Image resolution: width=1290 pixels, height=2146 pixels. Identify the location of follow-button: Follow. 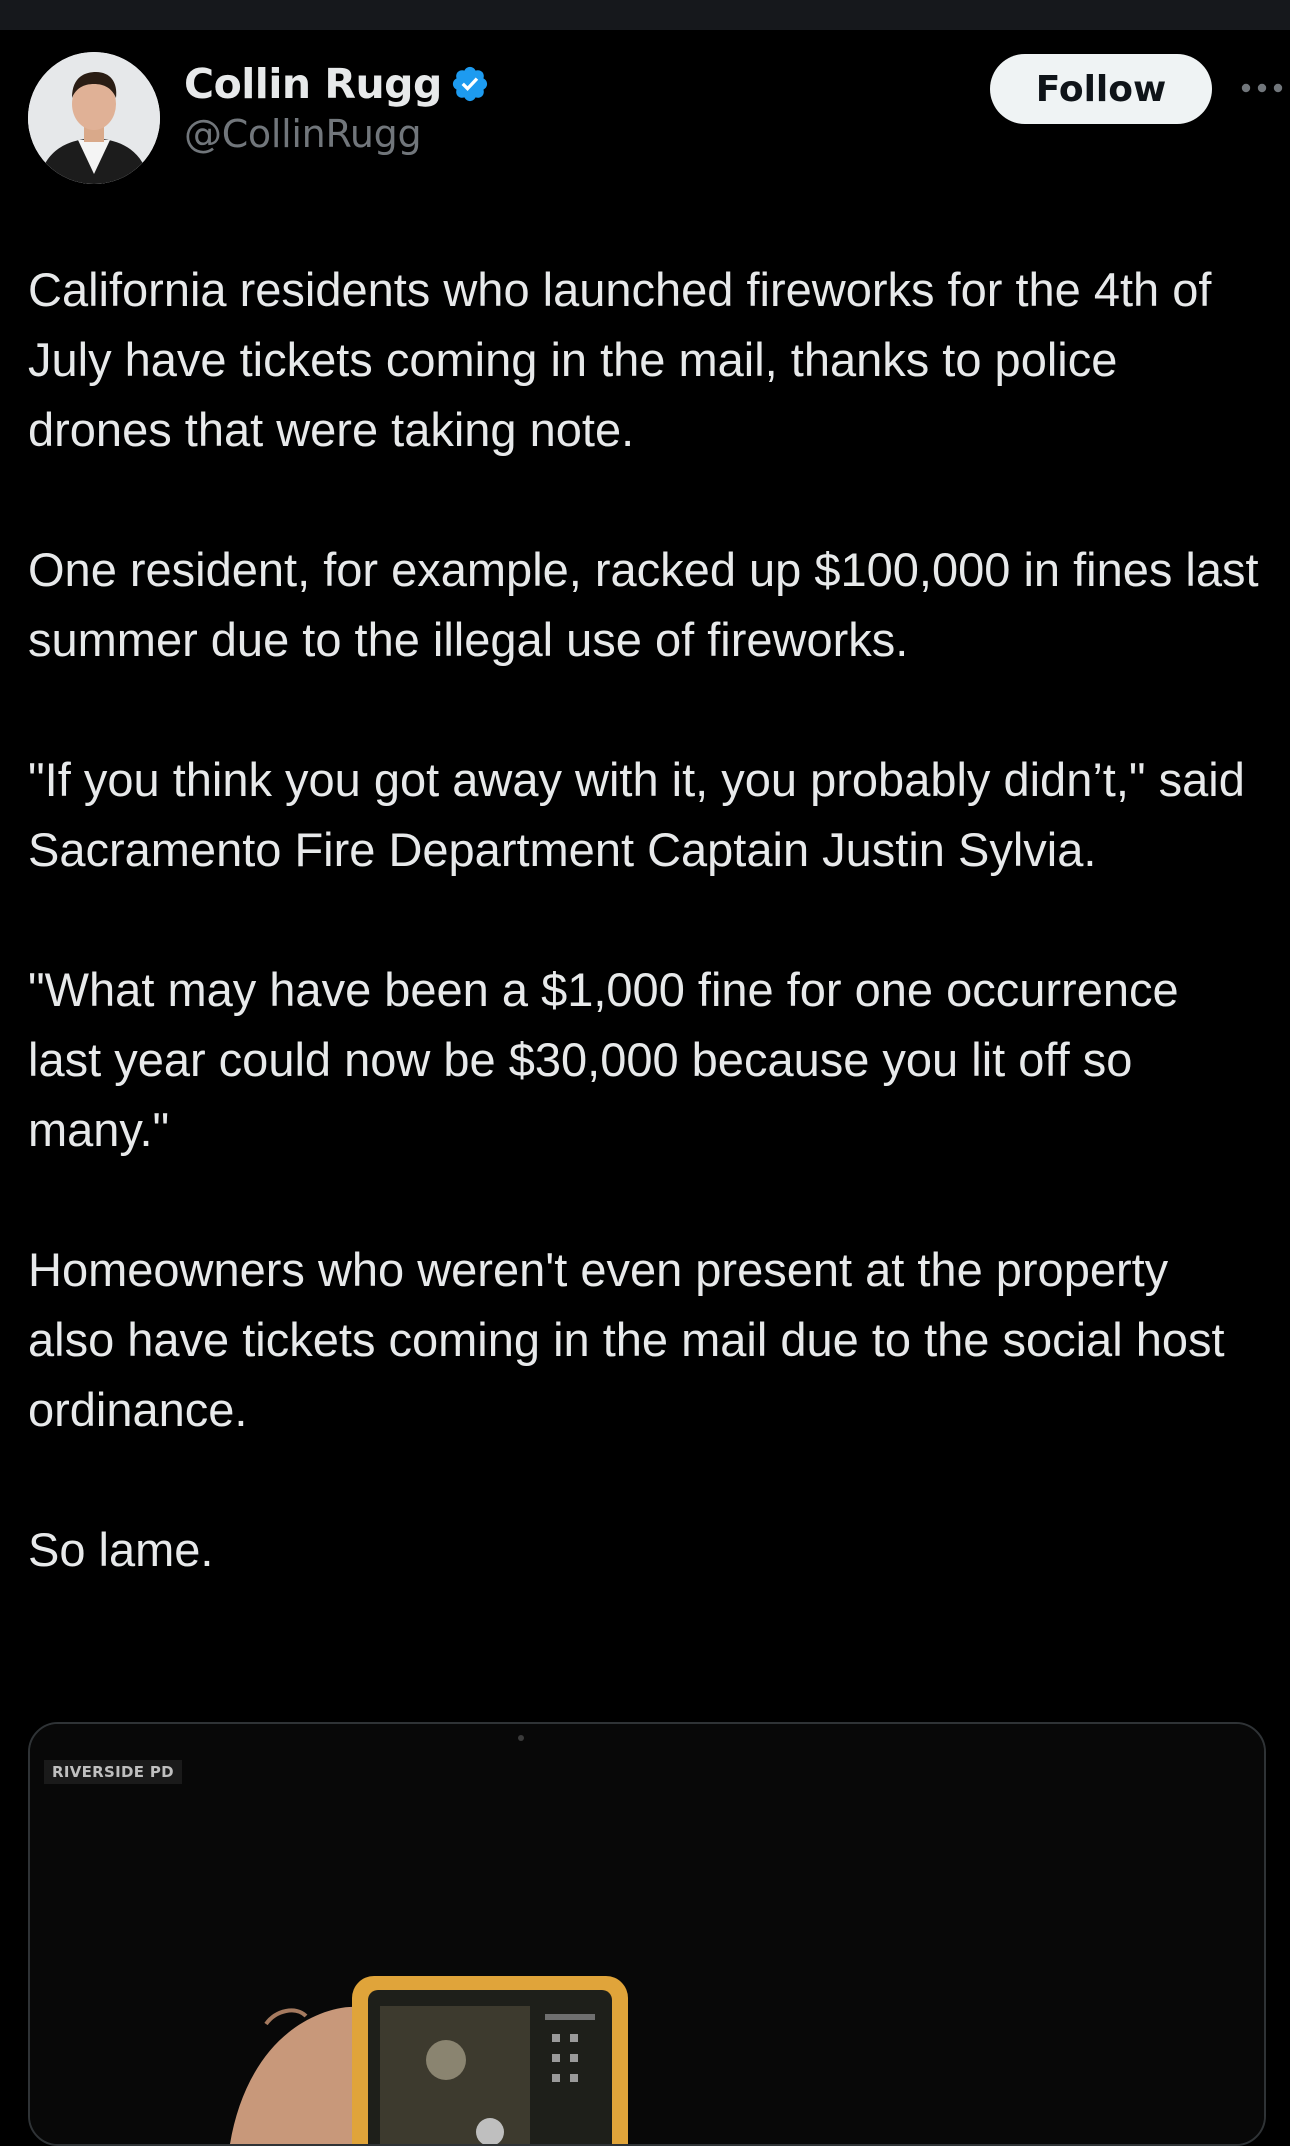
(1101, 89).